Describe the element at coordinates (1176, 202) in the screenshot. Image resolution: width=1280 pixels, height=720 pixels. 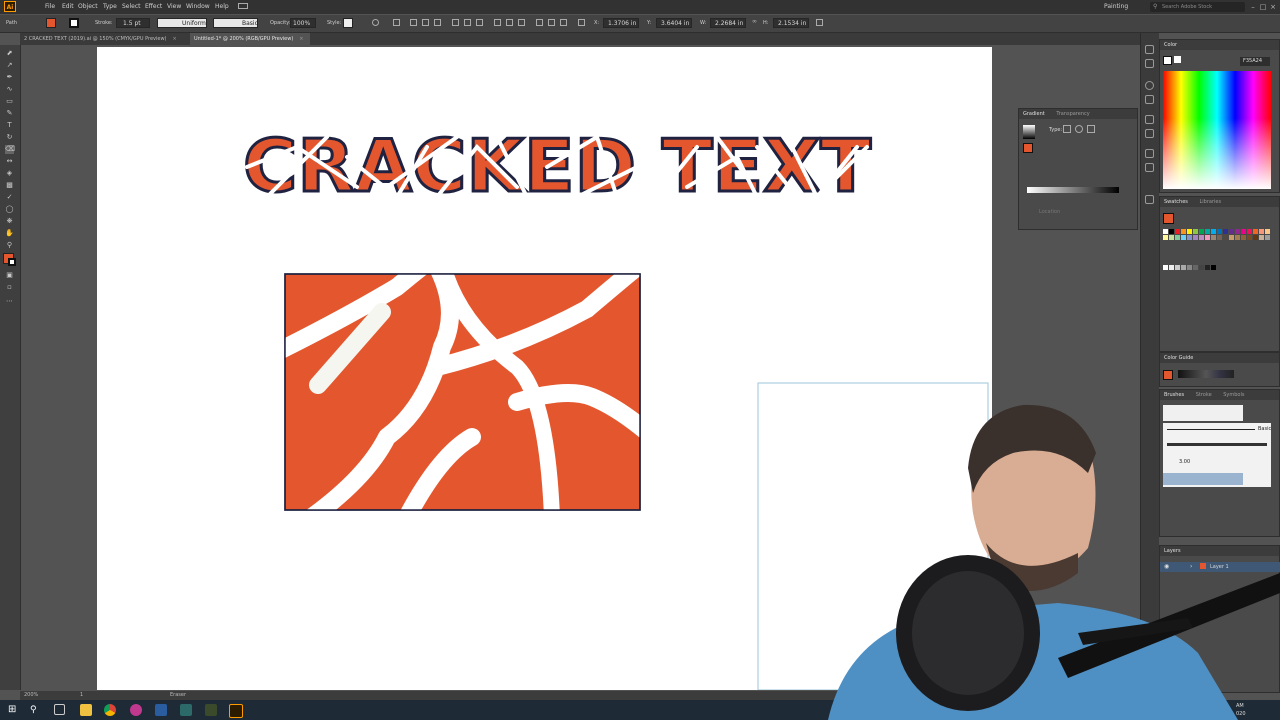
I see `tab-swatches: Swatches` at that location.